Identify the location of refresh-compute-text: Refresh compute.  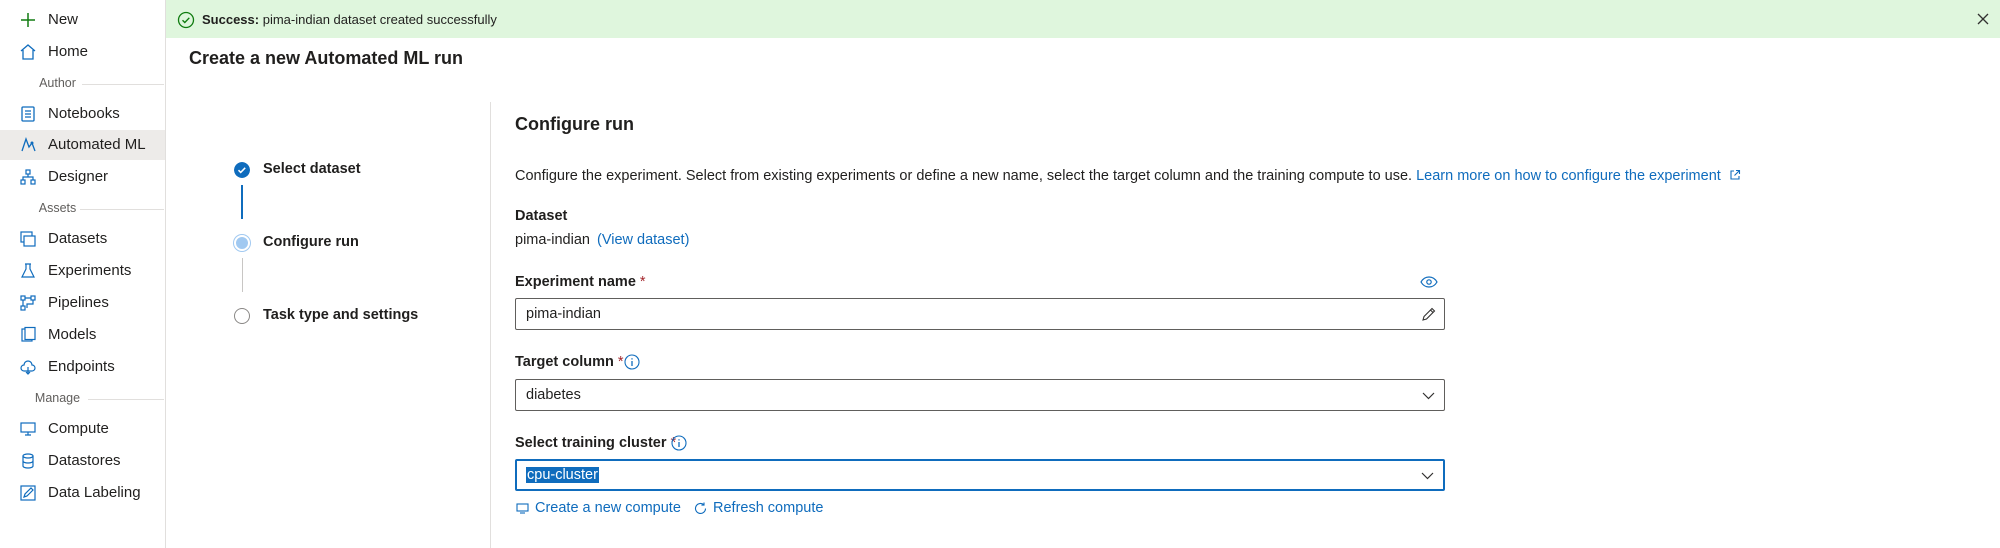
(768, 508).